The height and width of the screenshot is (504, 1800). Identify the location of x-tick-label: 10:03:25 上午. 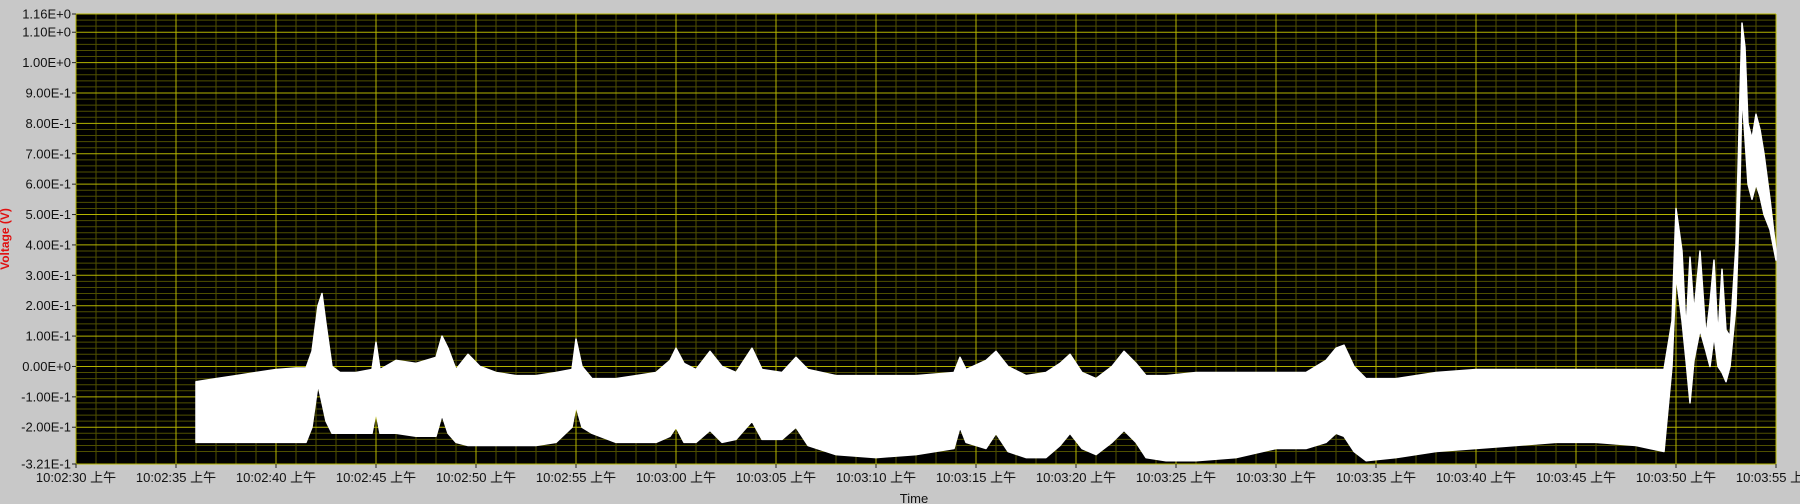
(1176, 477).